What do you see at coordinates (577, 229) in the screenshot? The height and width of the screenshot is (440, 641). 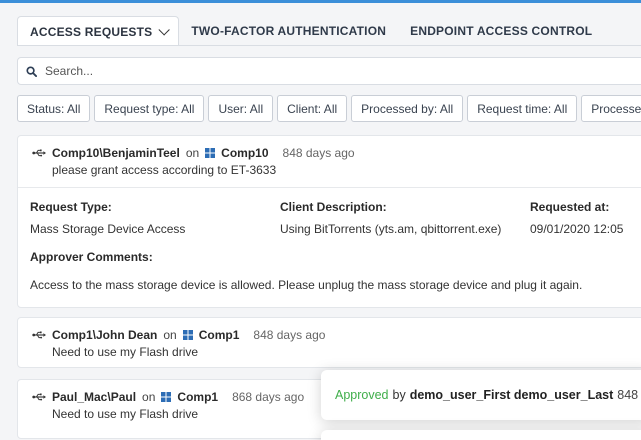 I see `requested-at-value: 09/01/2020 12:05` at bounding box center [577, 229].